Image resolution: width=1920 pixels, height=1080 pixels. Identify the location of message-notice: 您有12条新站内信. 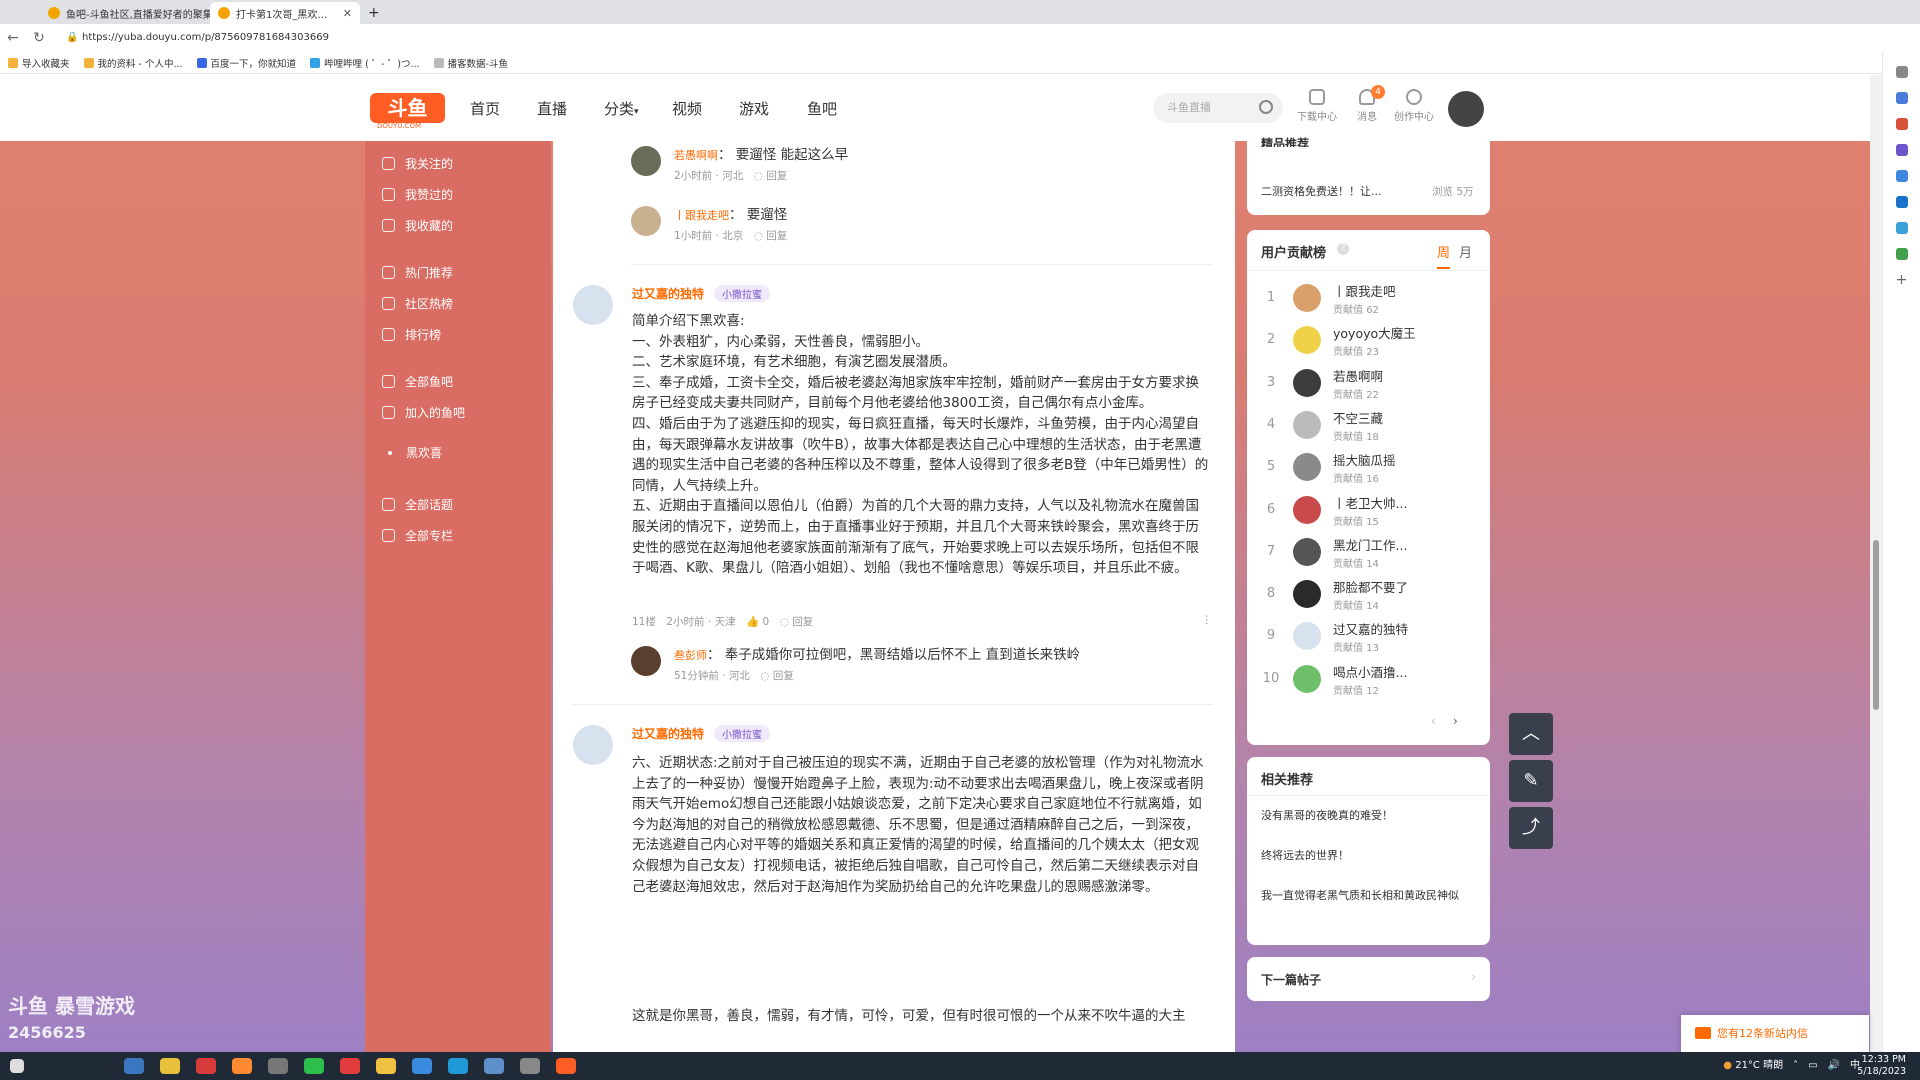
(1775, 1033).